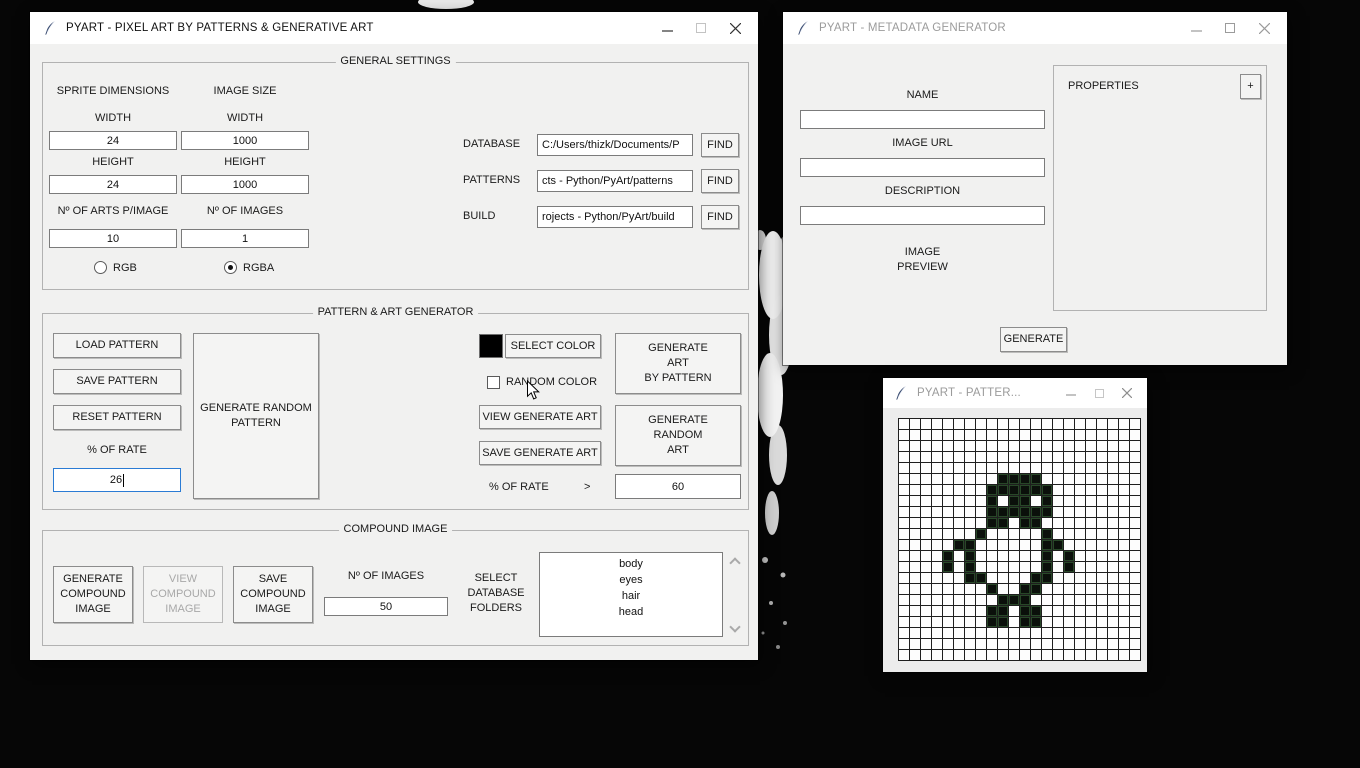  What do you see at coordinates (1196, 28) in the screenshot?
I see `minimize-button` at bounding box center [1196, 28].